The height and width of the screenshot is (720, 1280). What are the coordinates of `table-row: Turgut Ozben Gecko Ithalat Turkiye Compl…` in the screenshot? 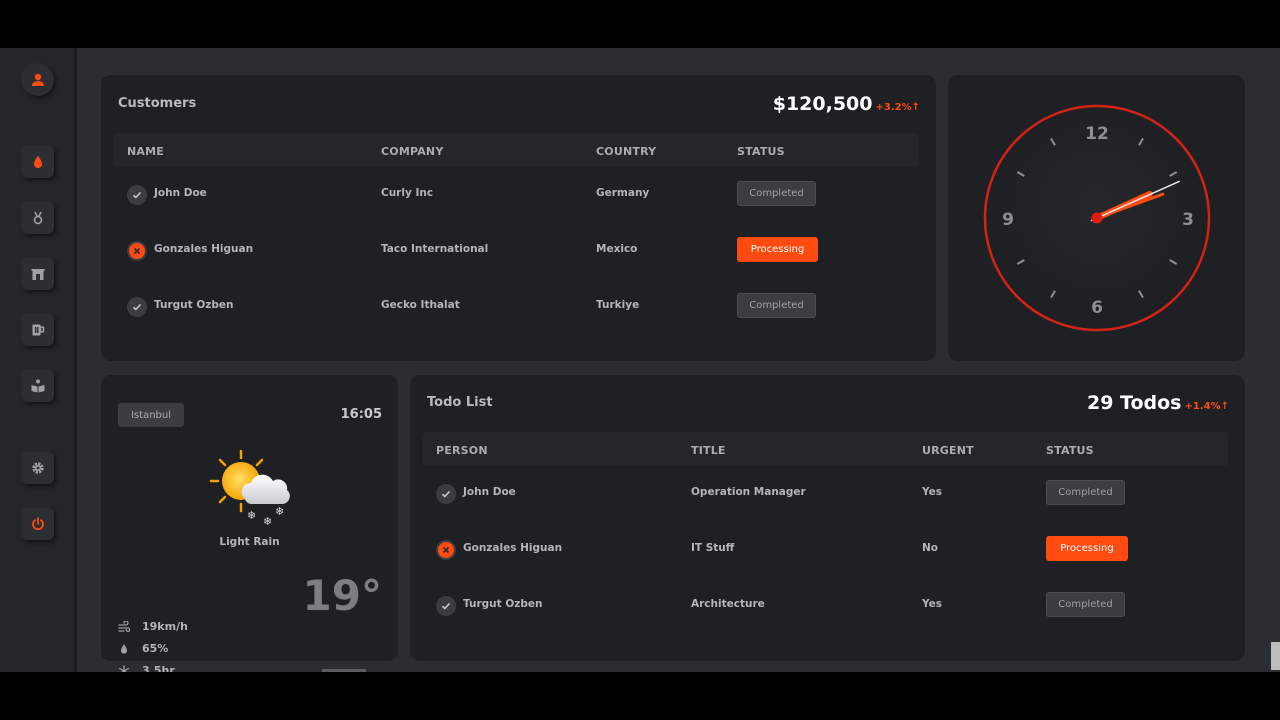 It's located at (516, 307).